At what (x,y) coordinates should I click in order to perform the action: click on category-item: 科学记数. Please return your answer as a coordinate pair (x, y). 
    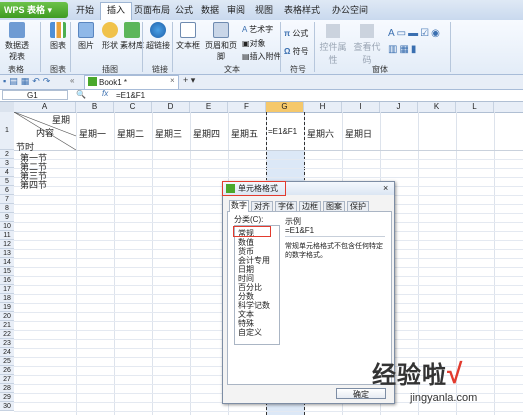
    Looking at the image, I should click on (254, 306).